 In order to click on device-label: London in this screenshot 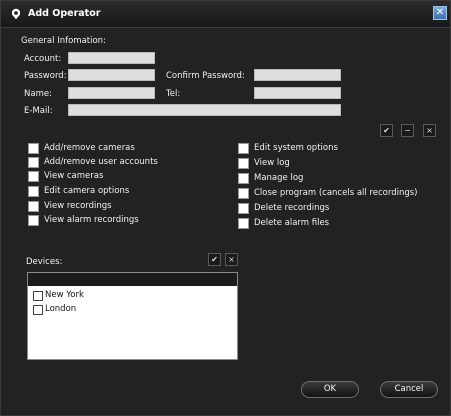, I will do `click(61, 309)`.